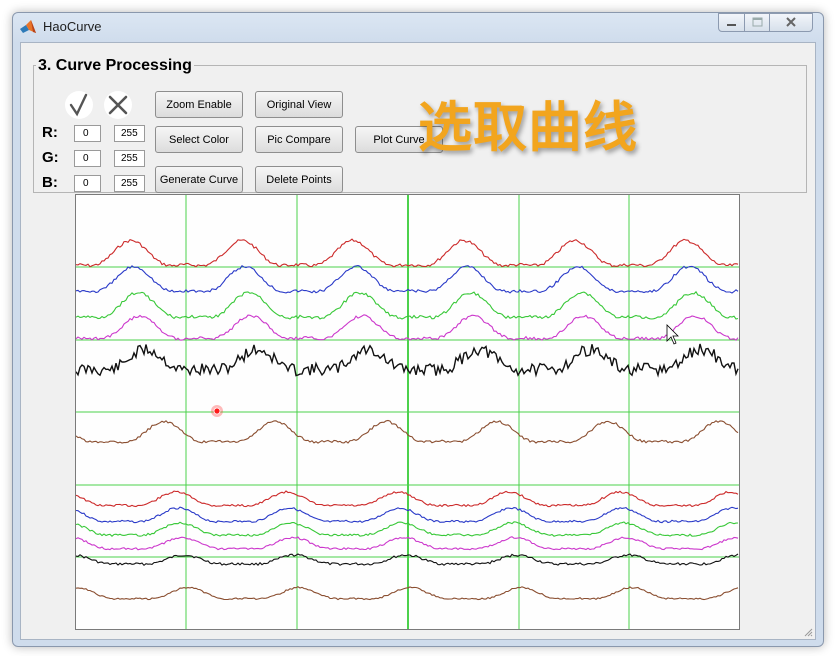 Image resolution: width=836 pixels, height=656 pixels. Describe the element at coordinates (79, 105) in the screenshot. I see `check-icon` at that location.